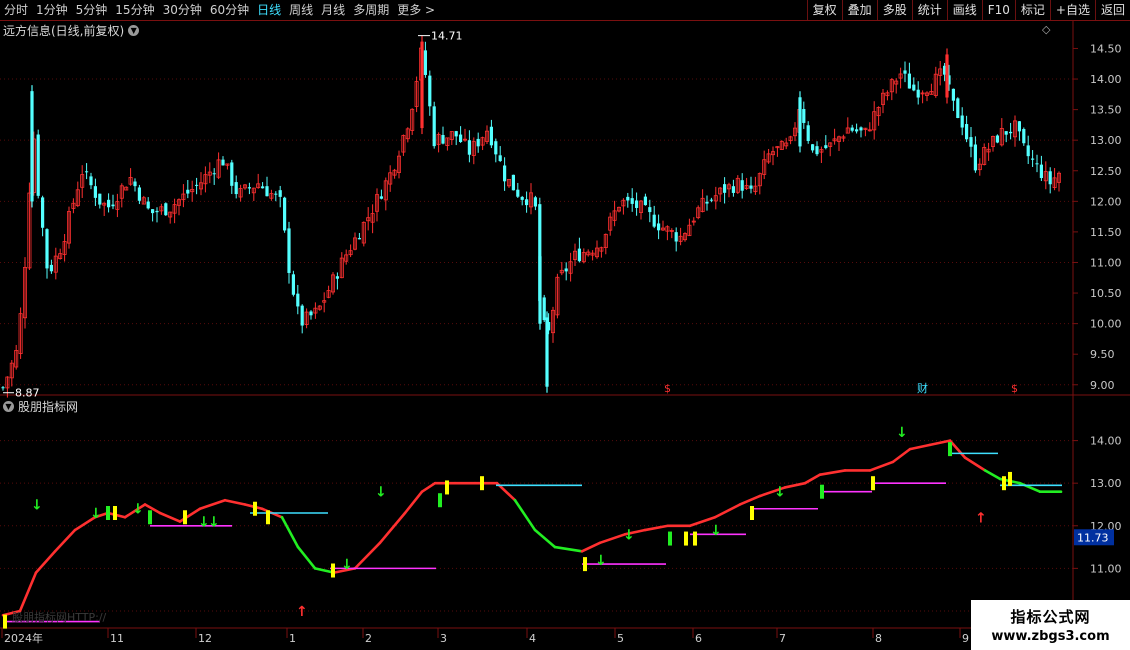 The height and width of the screenshot is (650, 1130). What do you see at coordinates (1106, 324) in the screenshot?
I see `y-tick-label: 10.00` at bounding box center [1106, 324].